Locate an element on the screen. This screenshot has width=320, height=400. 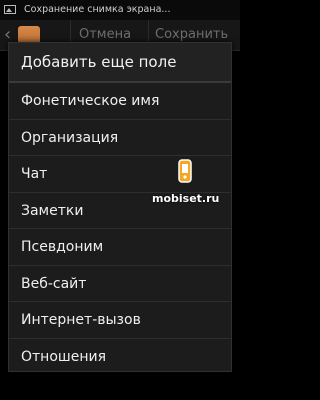
field-option-phonetic-name: Фонетическое имя is located at coordinates (120, 101).